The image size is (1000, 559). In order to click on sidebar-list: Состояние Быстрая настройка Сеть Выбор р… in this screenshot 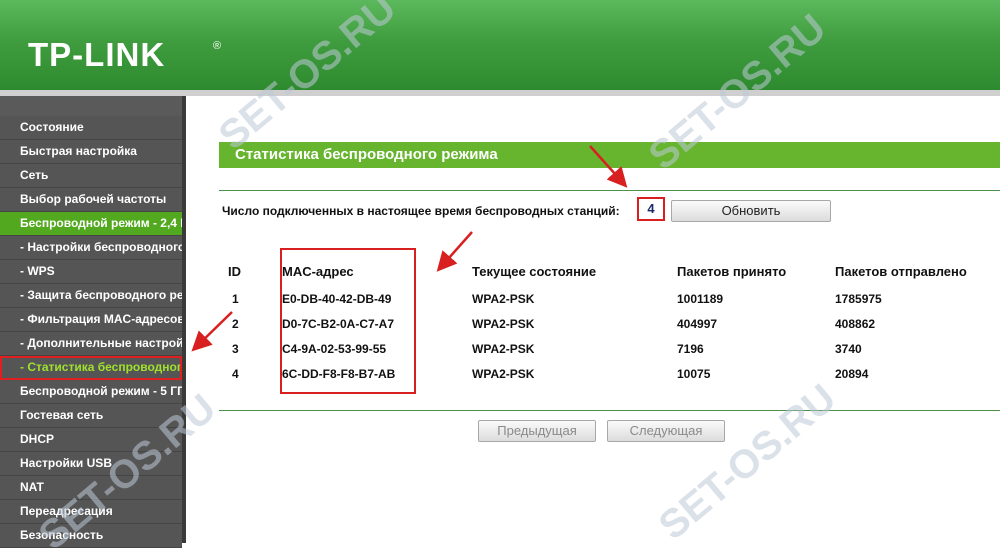, I will do `click(91, 332)`.